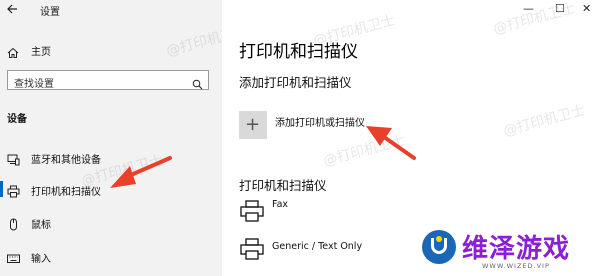 This screenshot has width=600, height=276. I want to click on search-placeholder: 查找设置, so click(34, 84).